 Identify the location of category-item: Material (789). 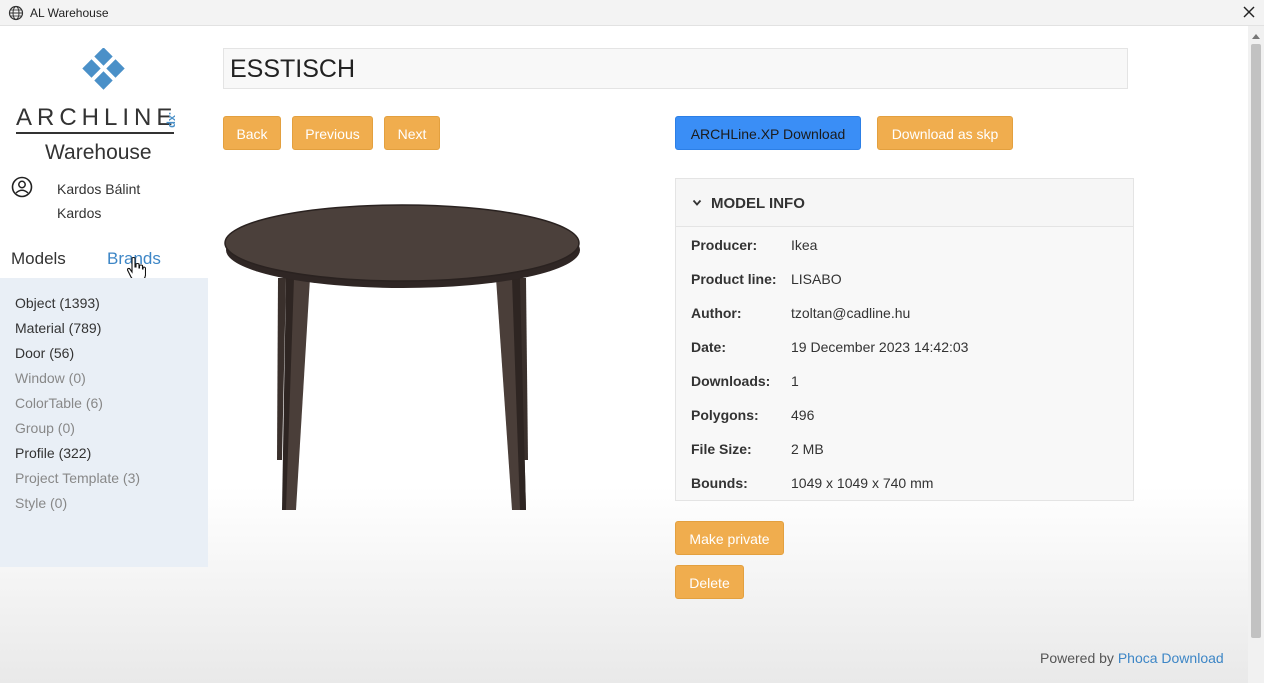
(111, 331).